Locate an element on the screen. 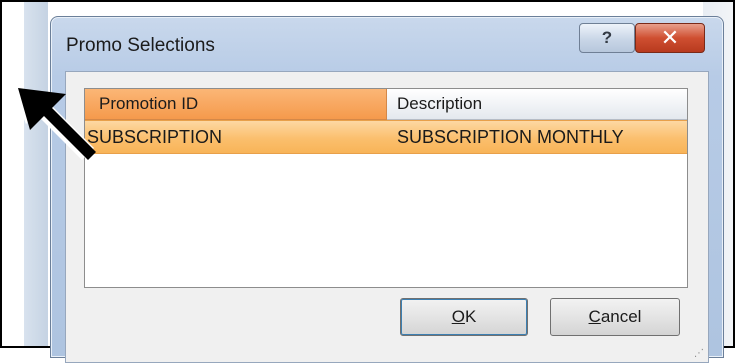 This screenshot has height=363, width=735. help-icon: ? is located at coordinates (607, 37).